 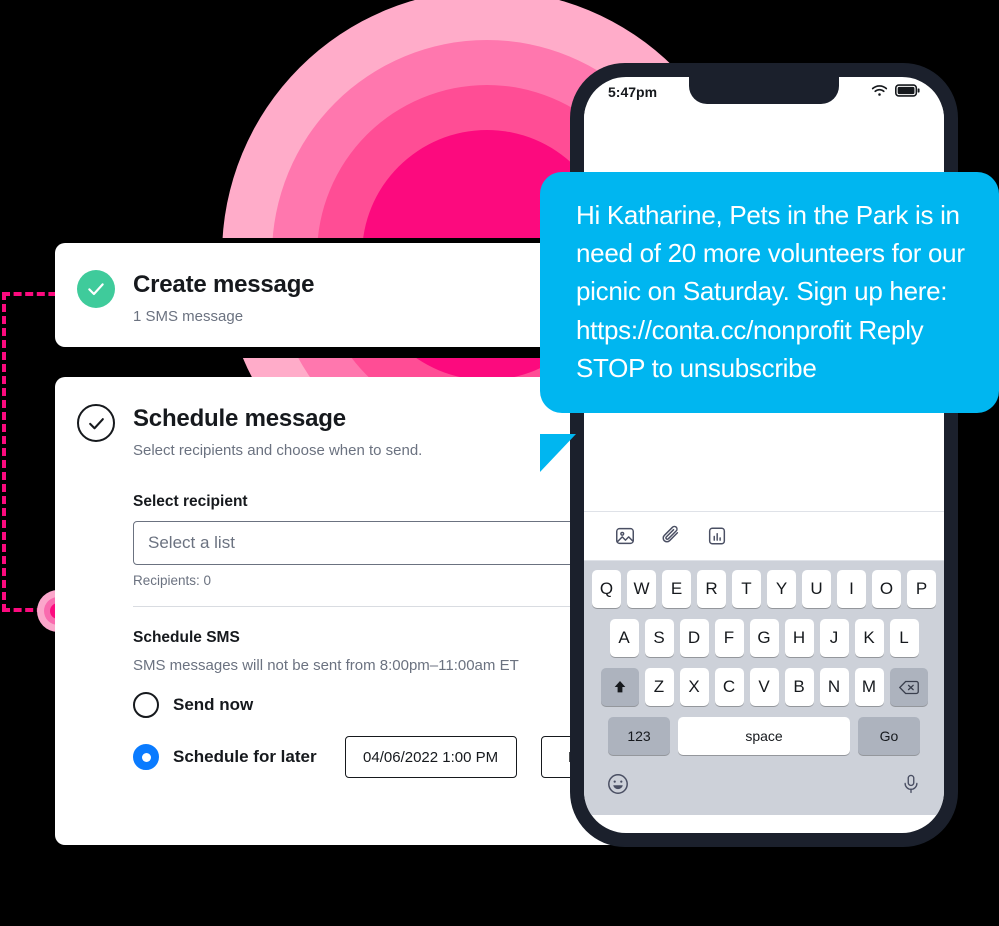 I want to click on key-u: U, so click(x=816, y=589).